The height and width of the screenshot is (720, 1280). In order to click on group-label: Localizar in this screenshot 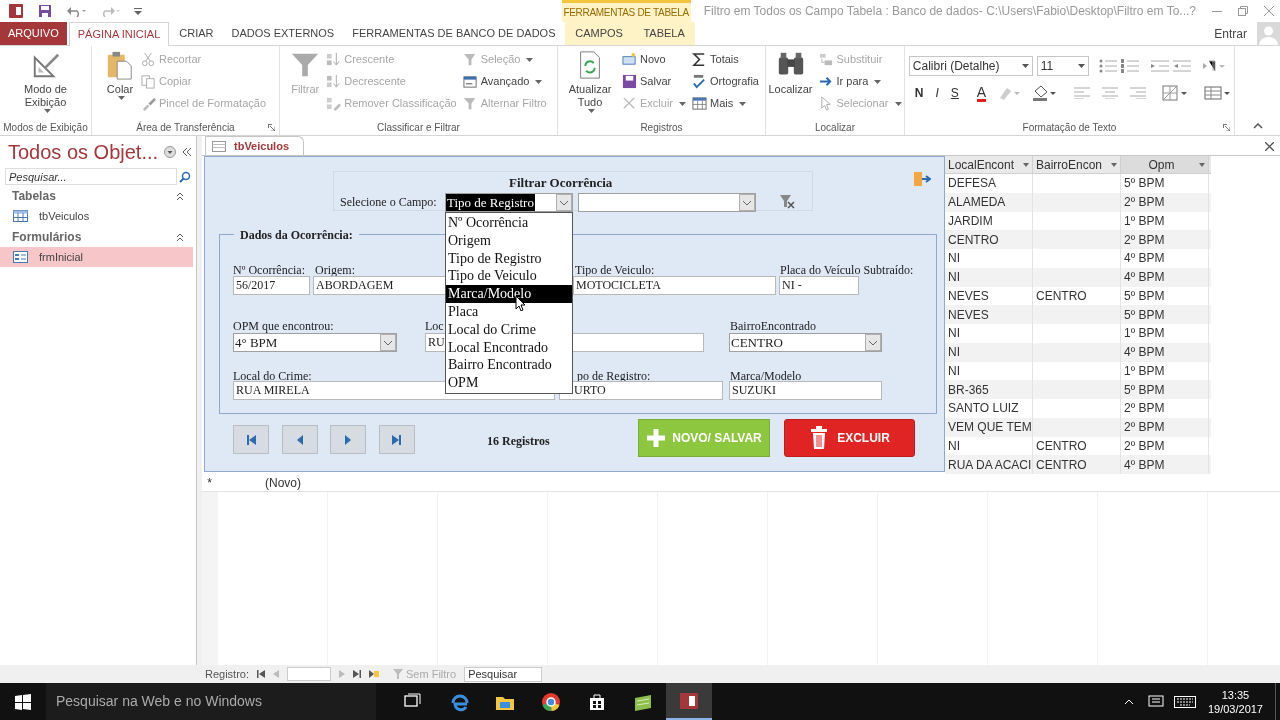, I will do `click(835, 128)`.